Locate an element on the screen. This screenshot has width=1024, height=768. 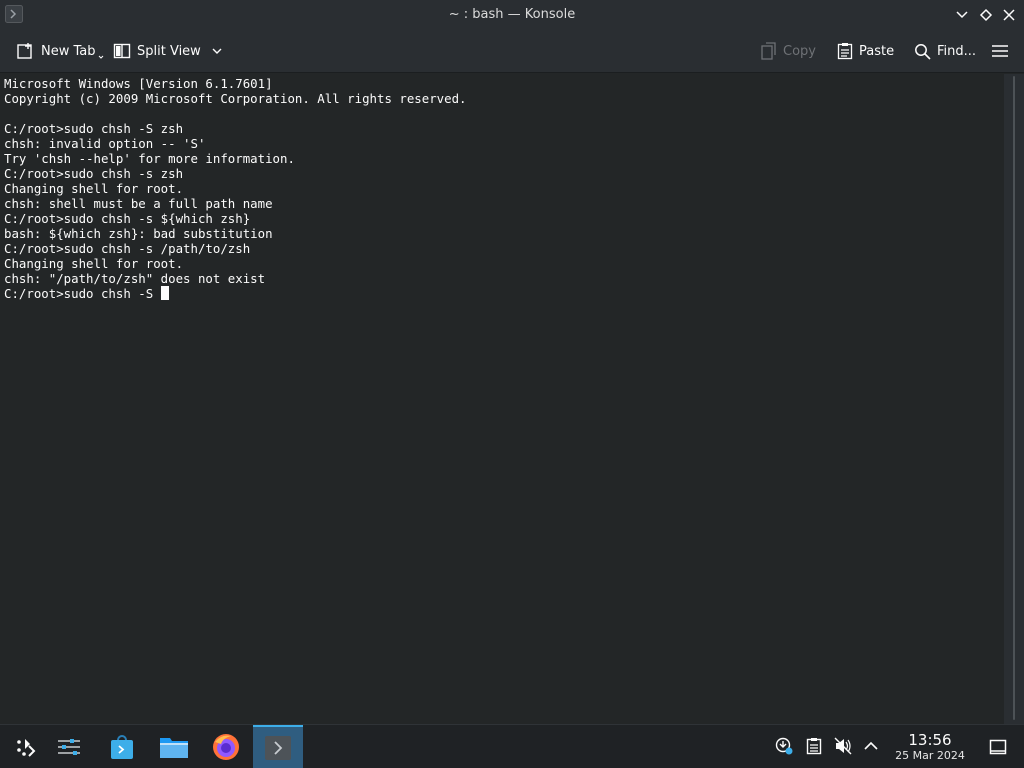
hamburger-menu-icon is located at coordinates (1000, 51).